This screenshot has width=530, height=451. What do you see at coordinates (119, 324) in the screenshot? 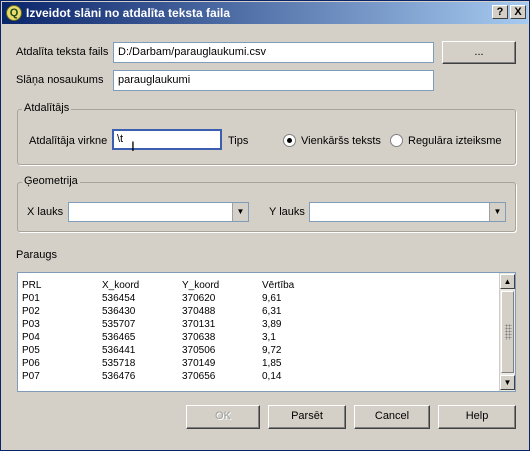
I see `cell: 535707` at bounding box center [119, 324].